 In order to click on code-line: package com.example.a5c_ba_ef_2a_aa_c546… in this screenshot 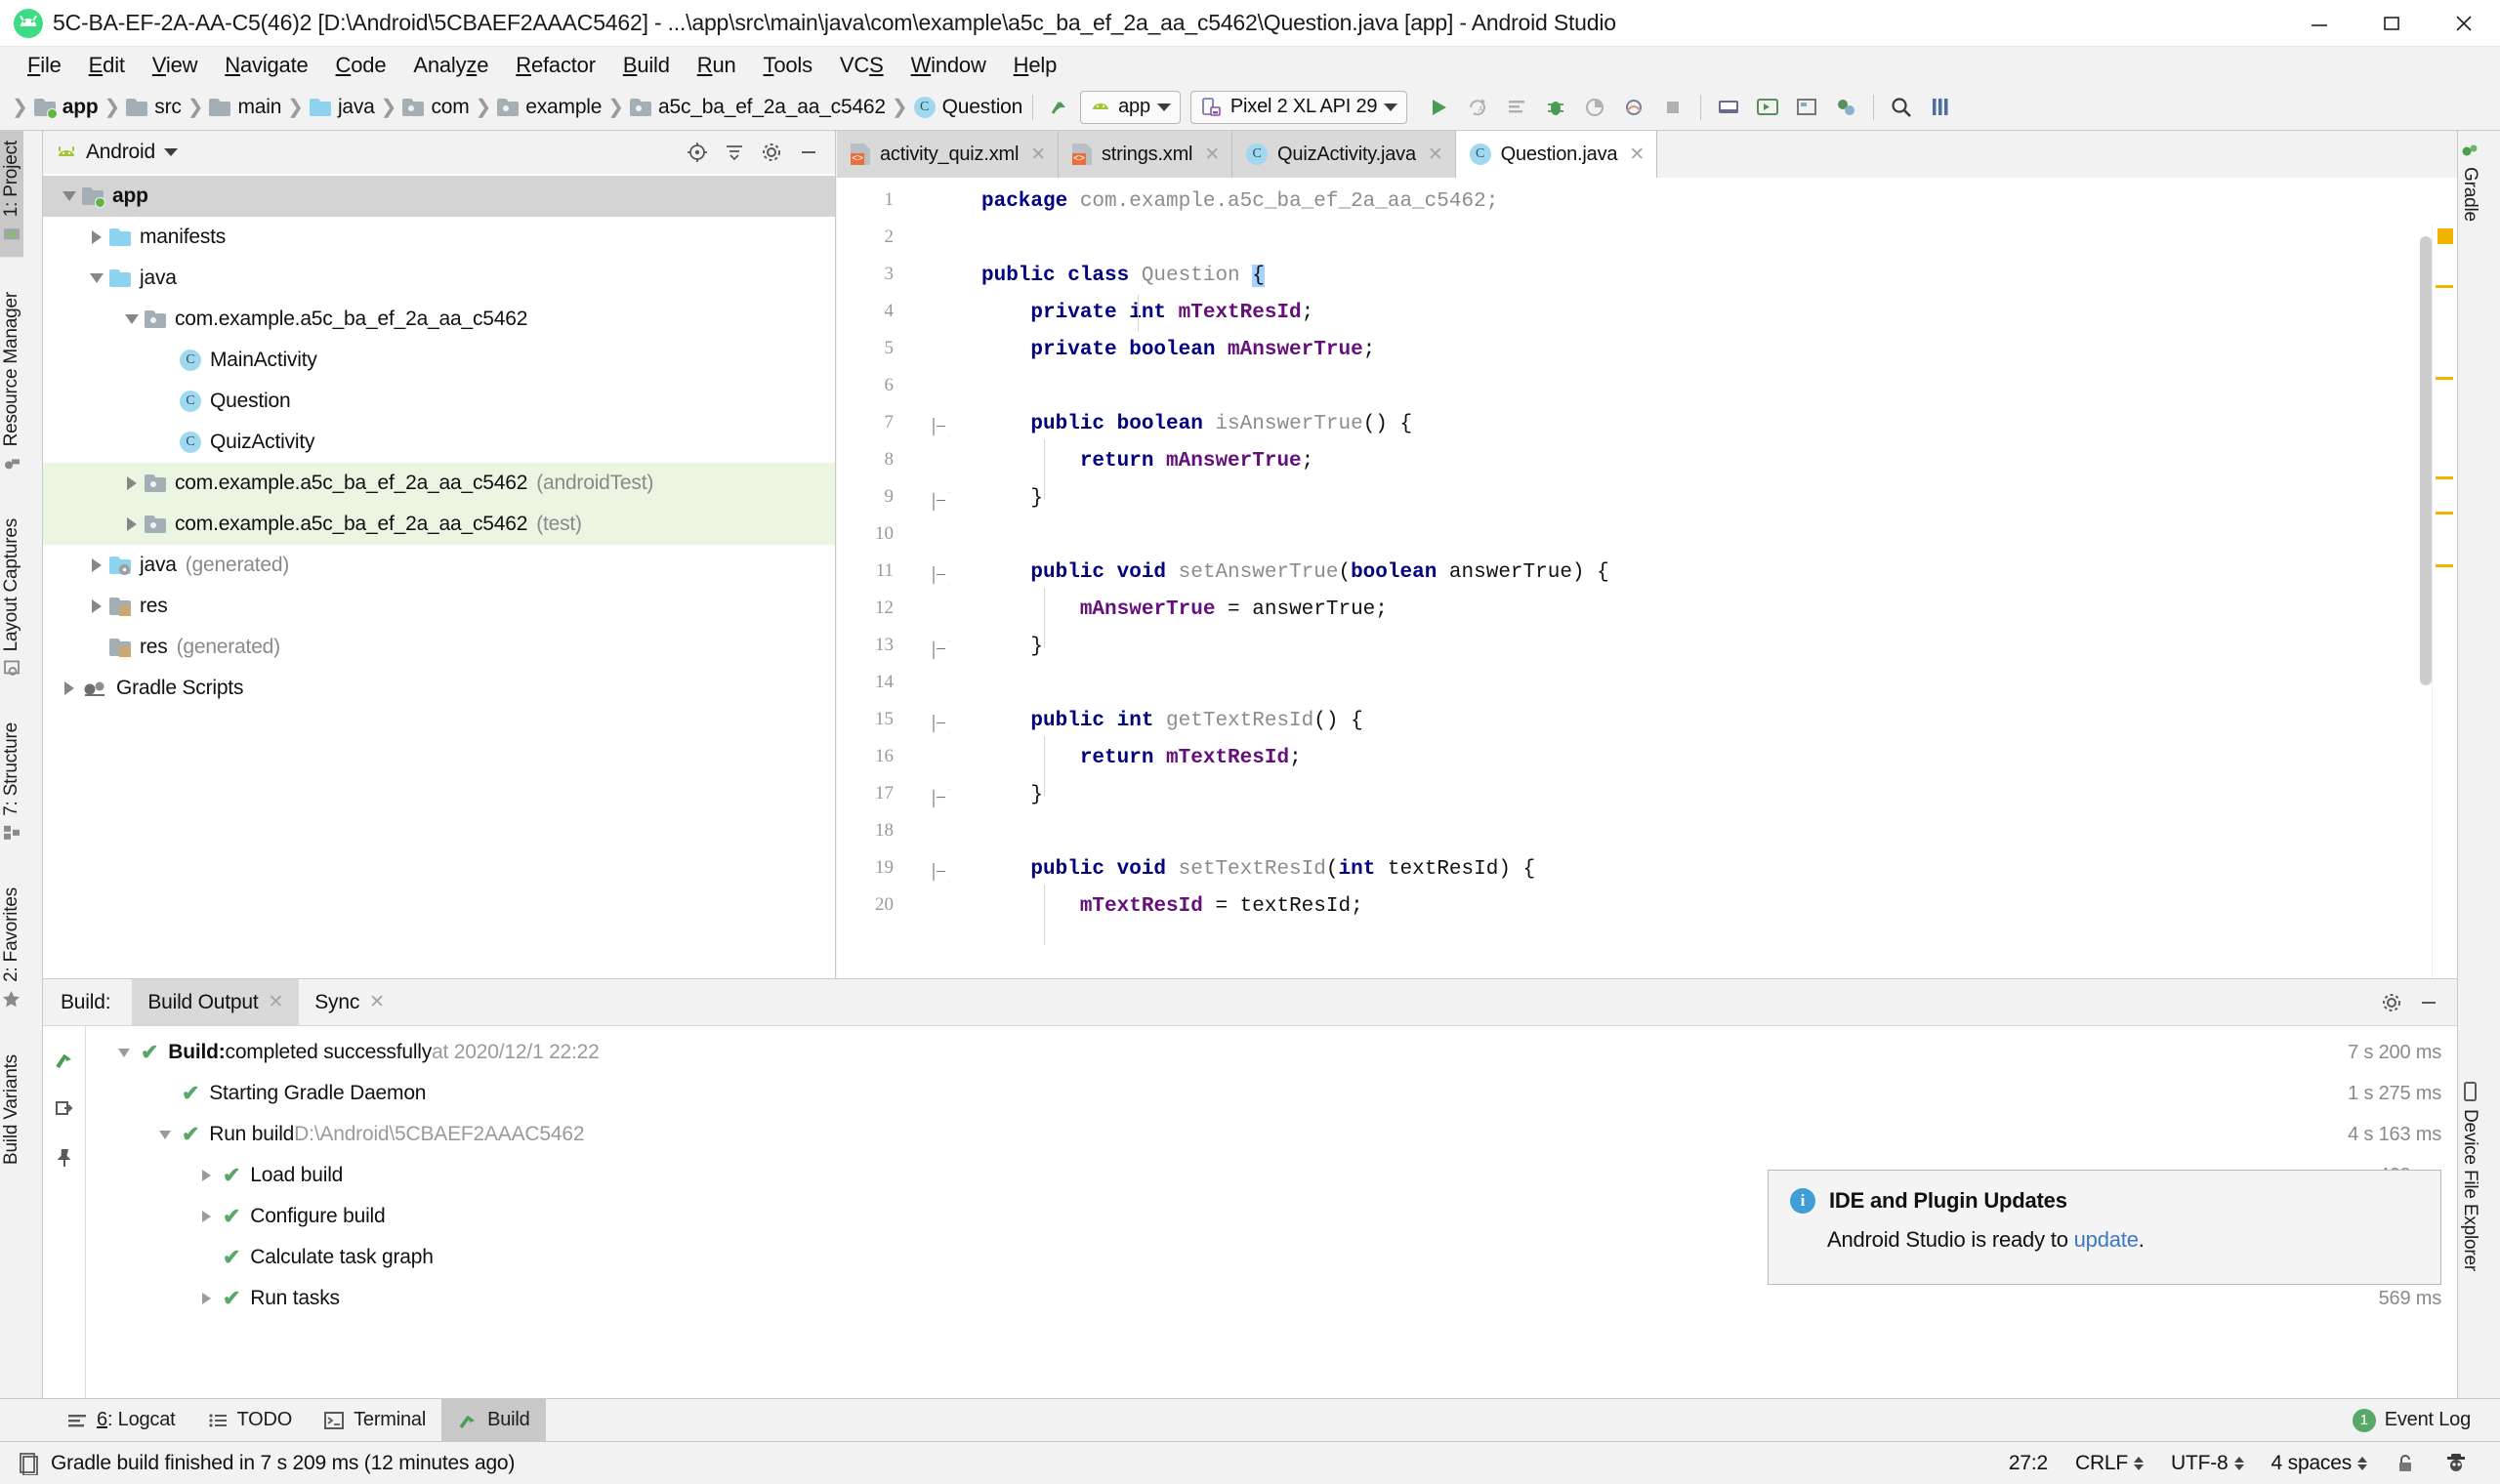, I will do `click(1709, 203)`.